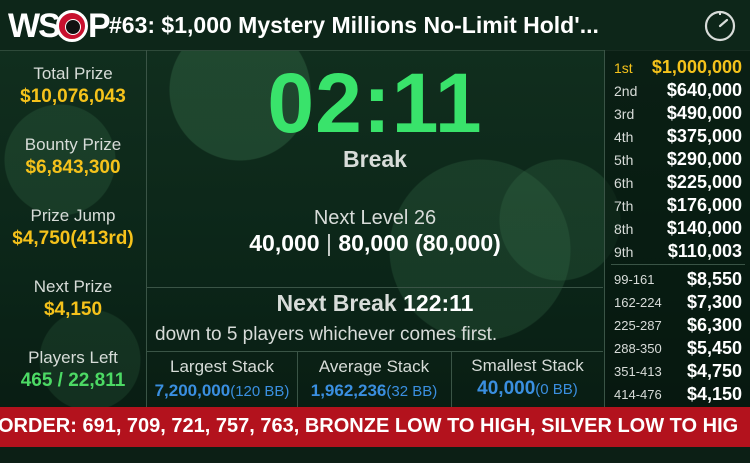 The height and width of the screenshot is (463, 750). I want to click on payout-divider, so click(678, 264).